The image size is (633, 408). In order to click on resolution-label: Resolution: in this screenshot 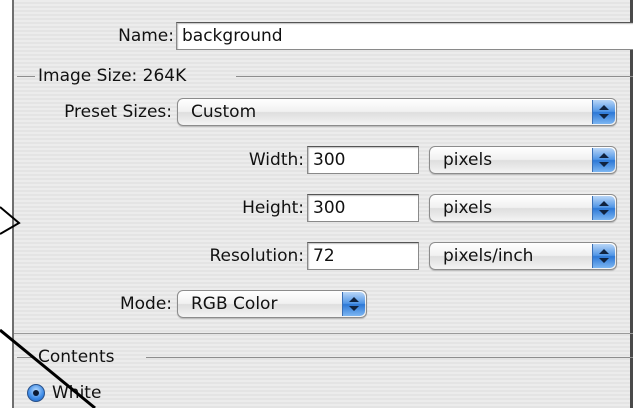, I will do `click(256, 256)`.